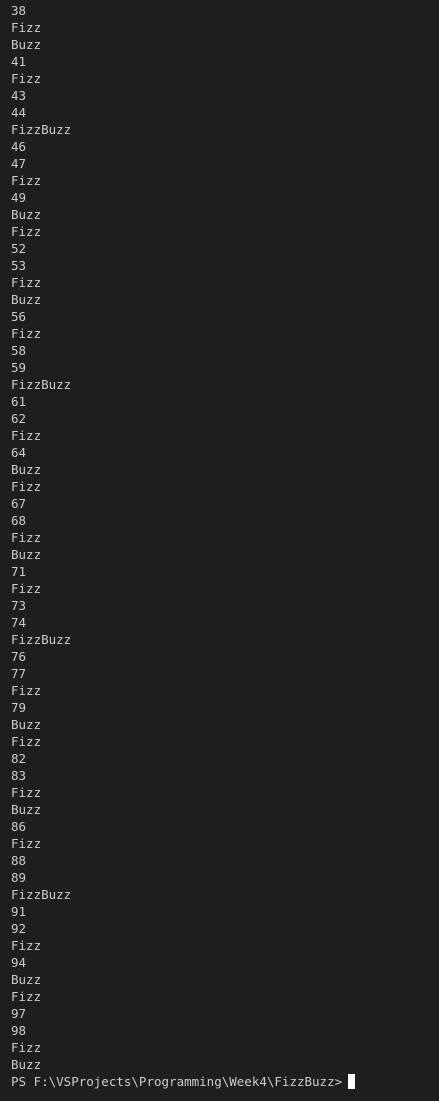 The height and width of the screenshot is (1101, 439). Describe the element at coordinates (19, 61) in the screenshot. I see `output-line: 41` at that location.